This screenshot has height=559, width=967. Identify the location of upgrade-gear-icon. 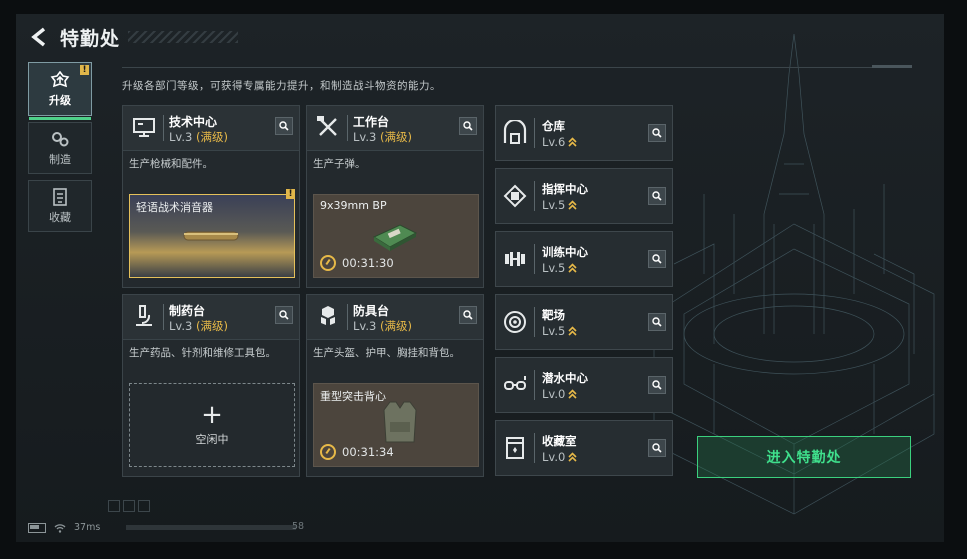
(60, 78).